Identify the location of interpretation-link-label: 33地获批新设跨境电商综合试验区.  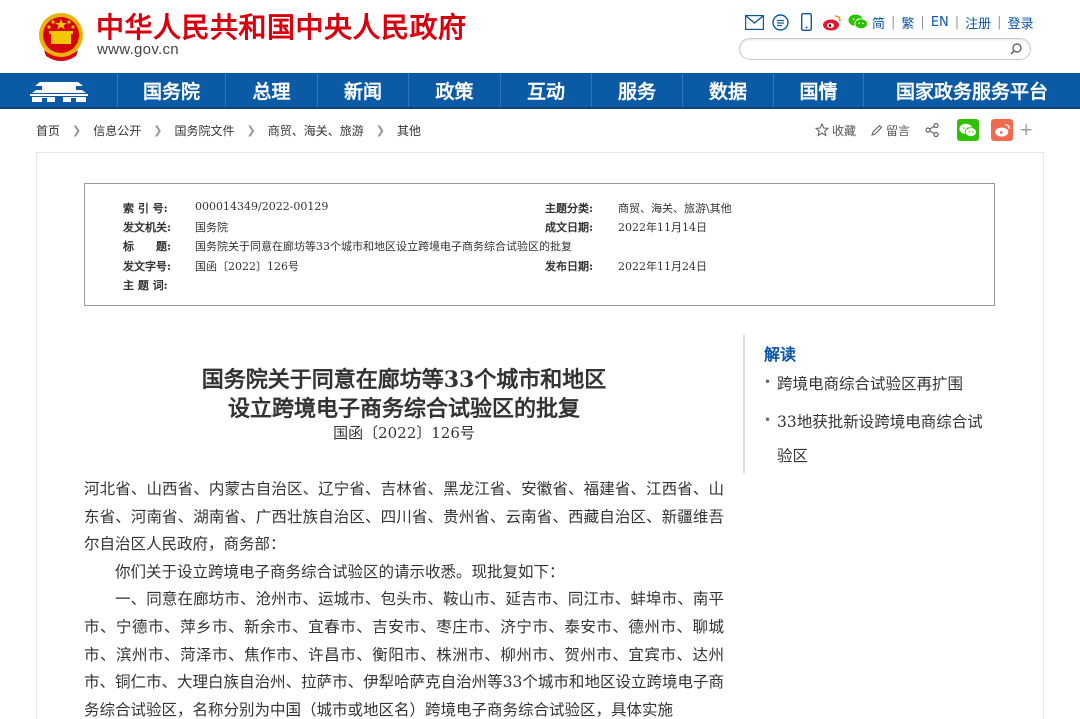
(880, 439).